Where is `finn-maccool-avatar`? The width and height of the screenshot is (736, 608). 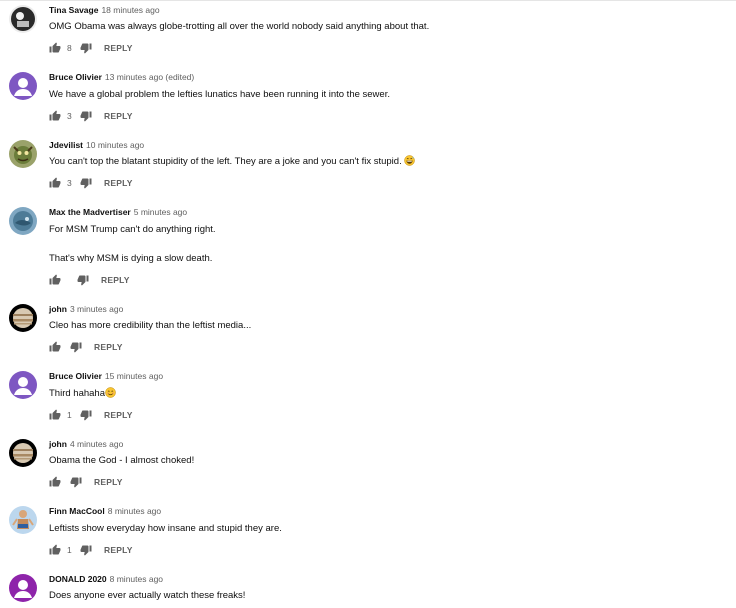 finn-maccool-avatar is located at coordinates (23, 520).